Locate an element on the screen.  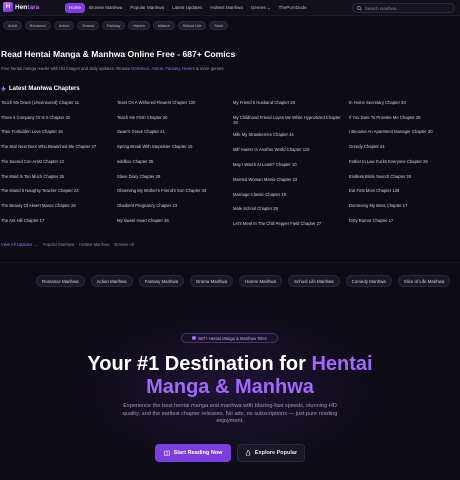
chapter-link: Three 5 Company Or Is It Chapter 32 is located at coordinates (35, 117).